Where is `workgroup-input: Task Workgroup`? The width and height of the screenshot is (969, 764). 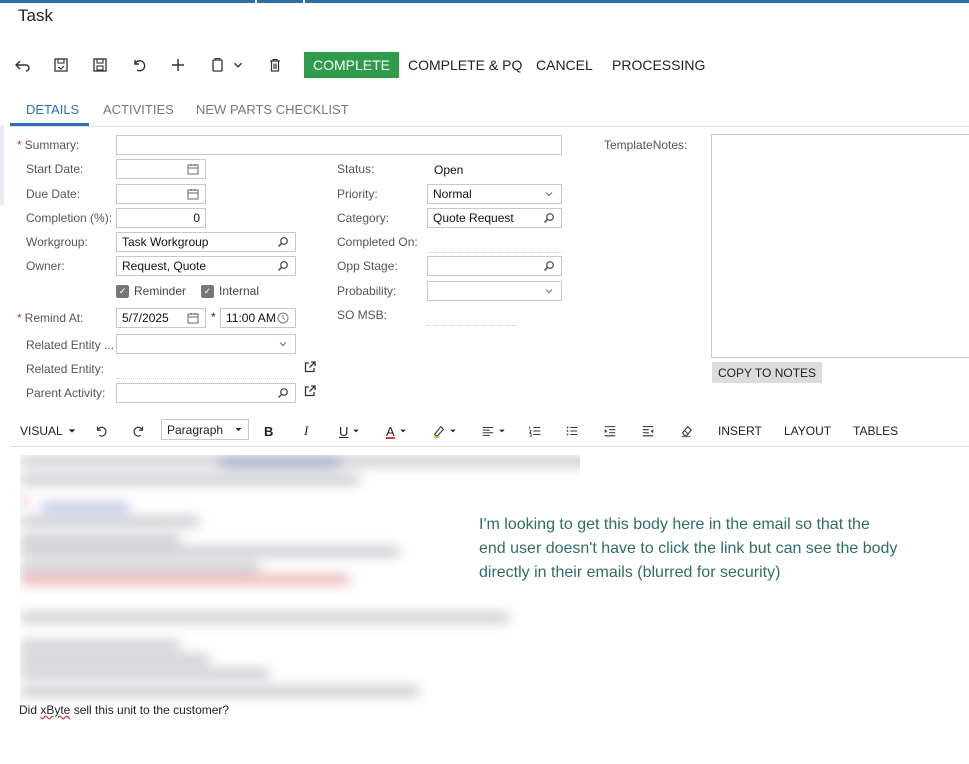
workgroup-input: Task Workgroup is located at coordinates (206, 242).